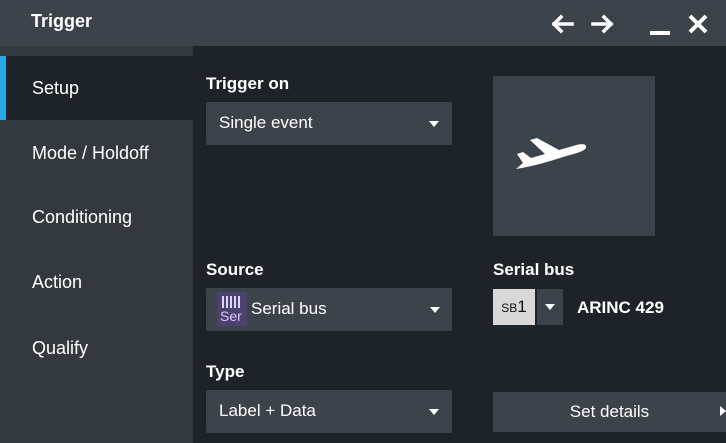 Image resolution: width=726 pixels, height=443 pixels. What do you see at coordinates (266, 122) in the screenshot?
I see `trigger-on-value: Single event` at bounding box center [266, 122].